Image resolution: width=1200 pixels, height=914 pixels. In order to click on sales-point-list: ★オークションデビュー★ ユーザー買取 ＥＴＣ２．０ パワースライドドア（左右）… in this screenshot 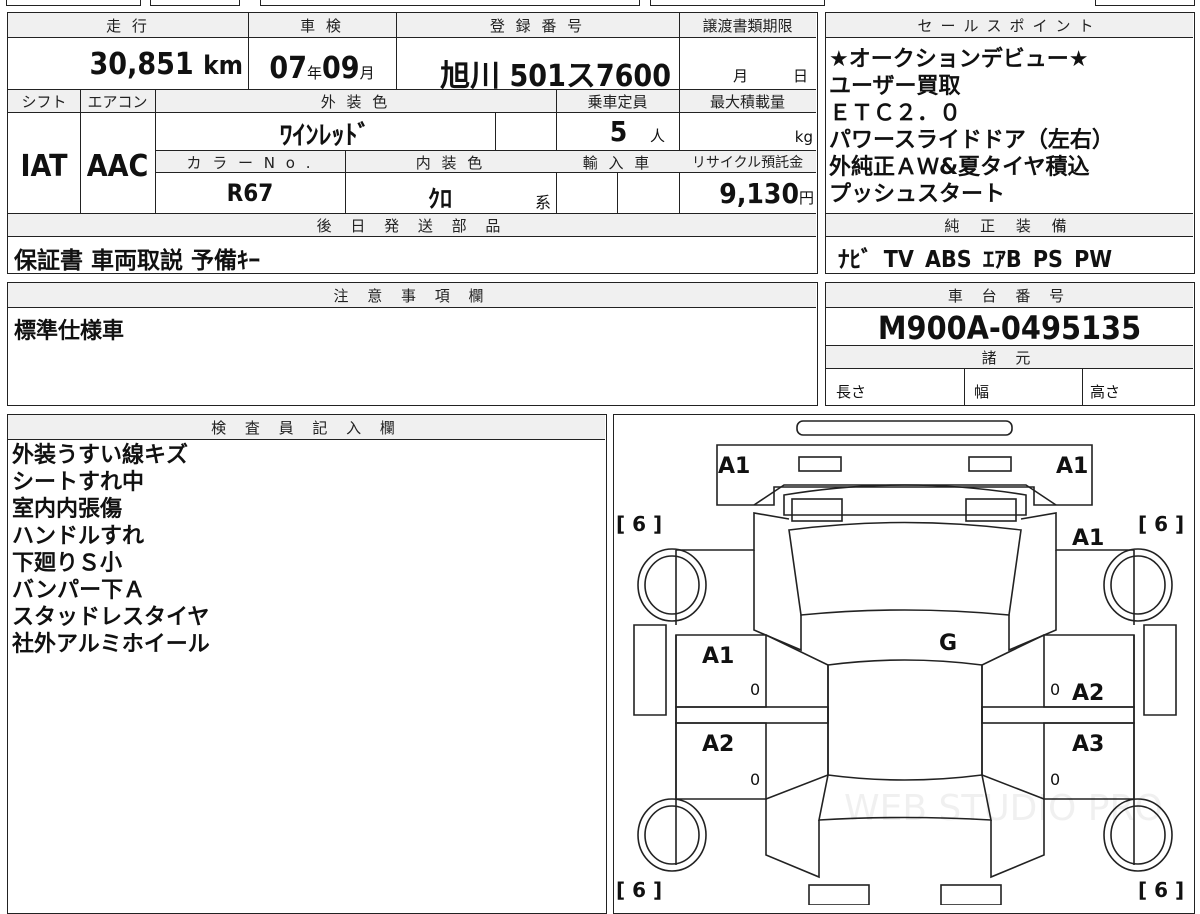, I will do `click(1011, 127)`.